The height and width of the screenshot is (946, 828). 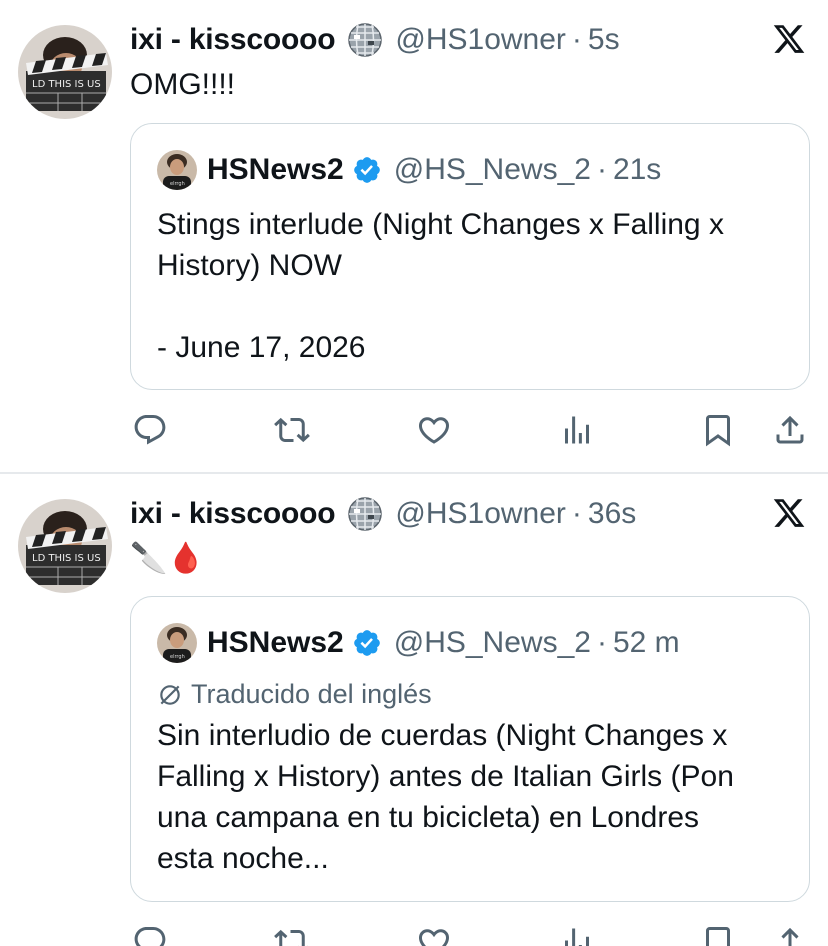 I want to click on timestamp: 36s, so click(x=612, y=514).